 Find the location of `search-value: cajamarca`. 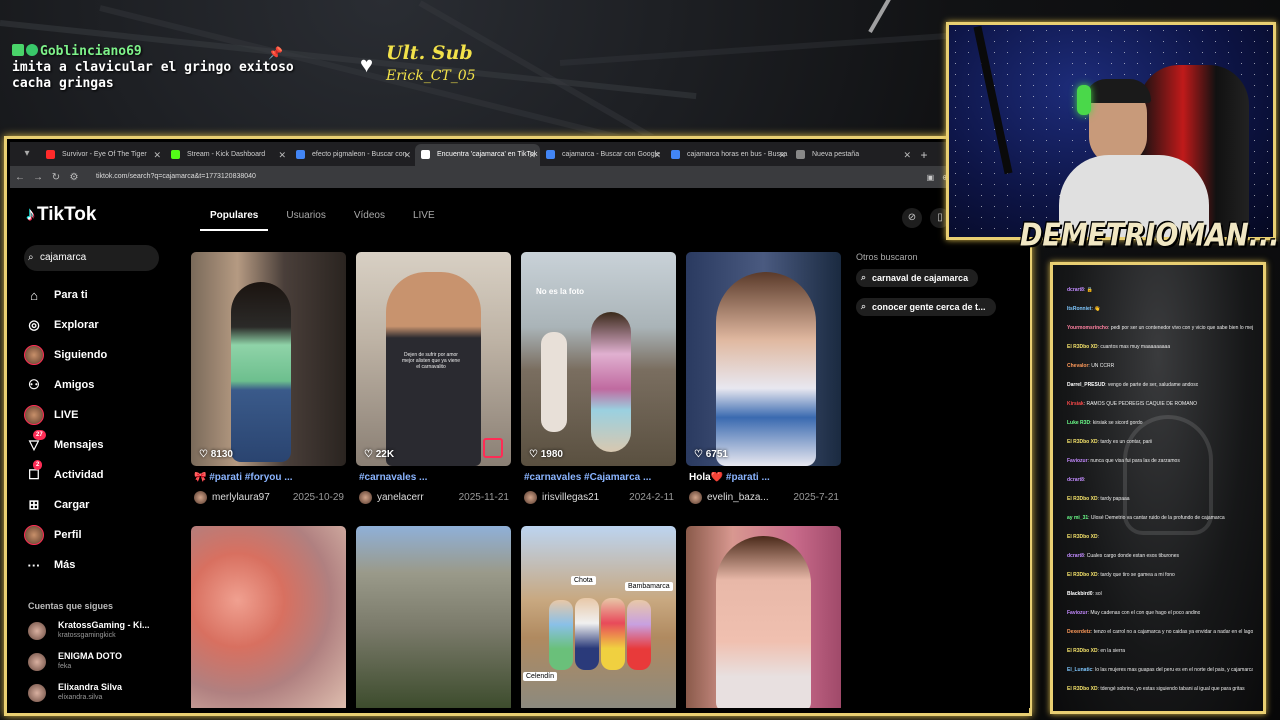

search-value: cajamarca is located at coordinates (63, 257).